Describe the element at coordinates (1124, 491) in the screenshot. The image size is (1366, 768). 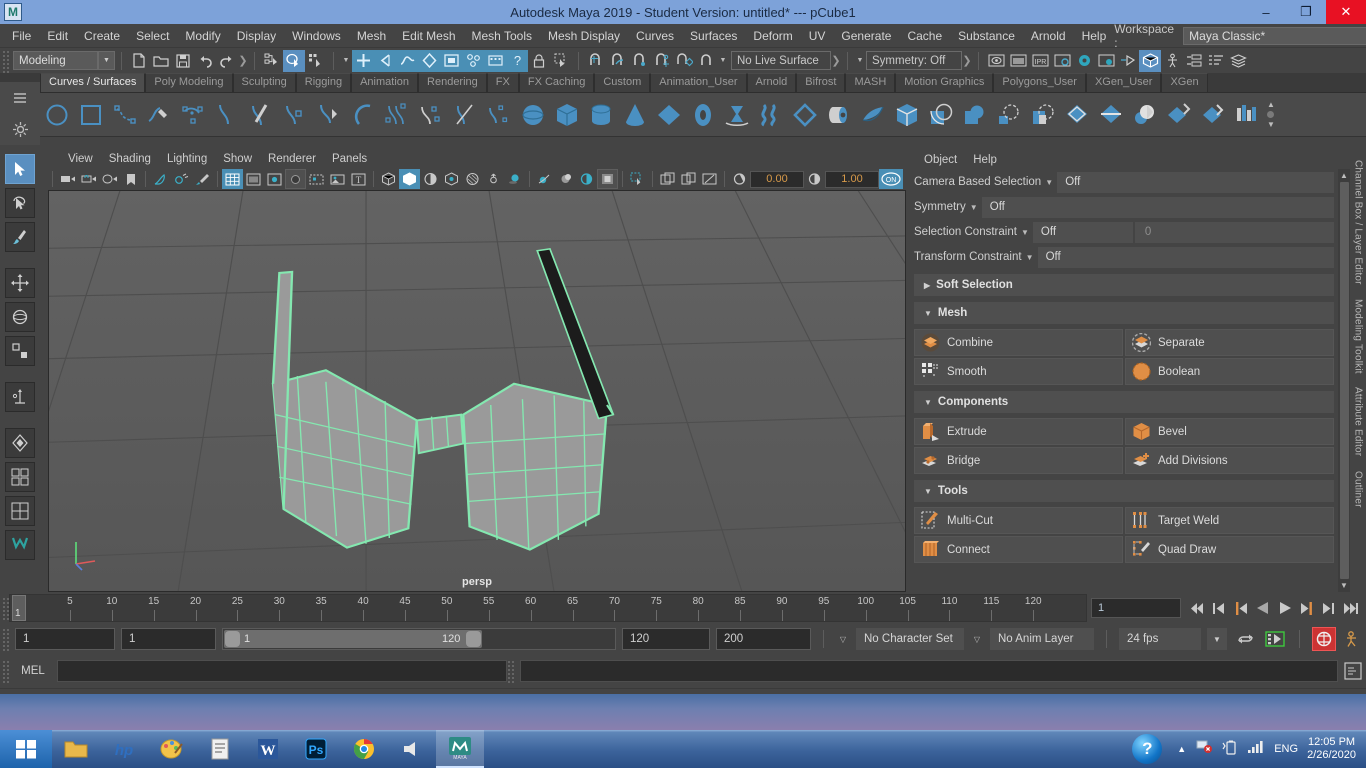
I see `mtk-section-tools: ▼ Tools` at that location.